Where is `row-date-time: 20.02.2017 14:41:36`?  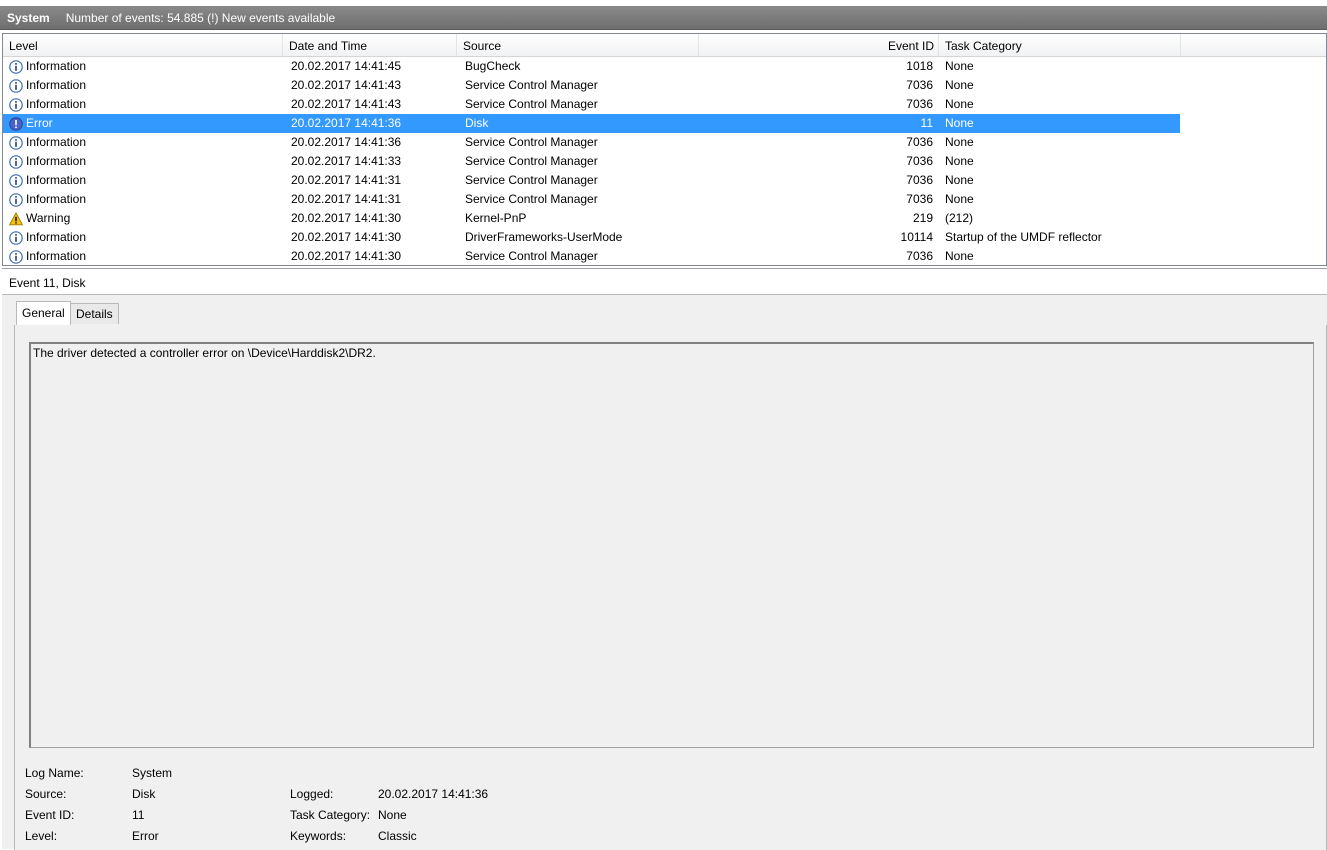 row-date-time: 20.02.2017 14:41:36 is located at coordinates (346, 142).